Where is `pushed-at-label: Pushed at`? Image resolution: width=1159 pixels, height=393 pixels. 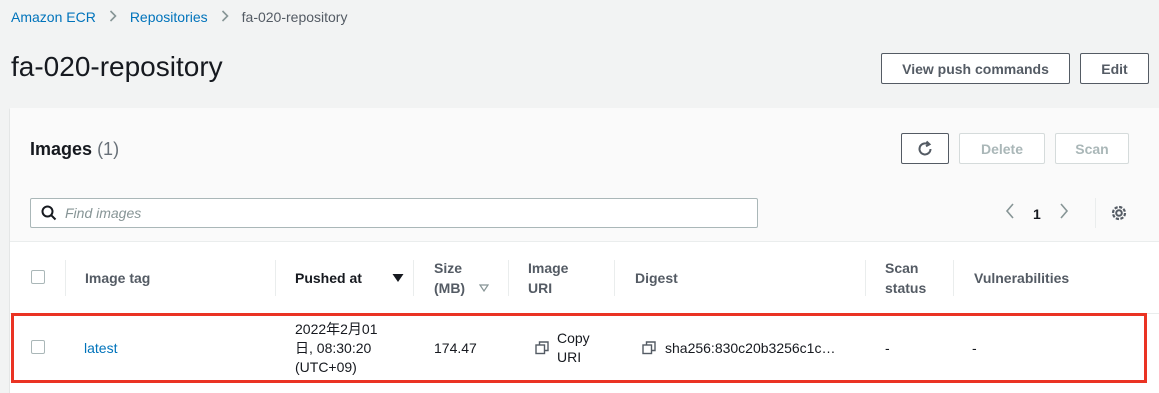
pushed-at-label: Pushed at is located at coordinates (328, 277).